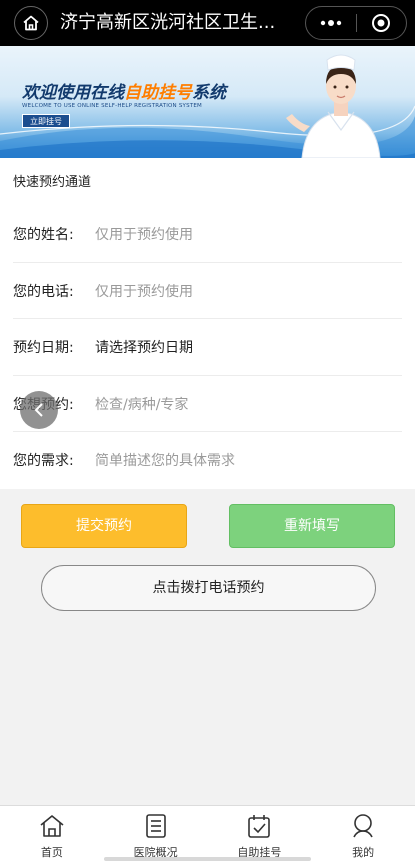 This screenshot has height=865, width=415. I want to click on phone-input: 仅用于预约使用, so click(144, 291).